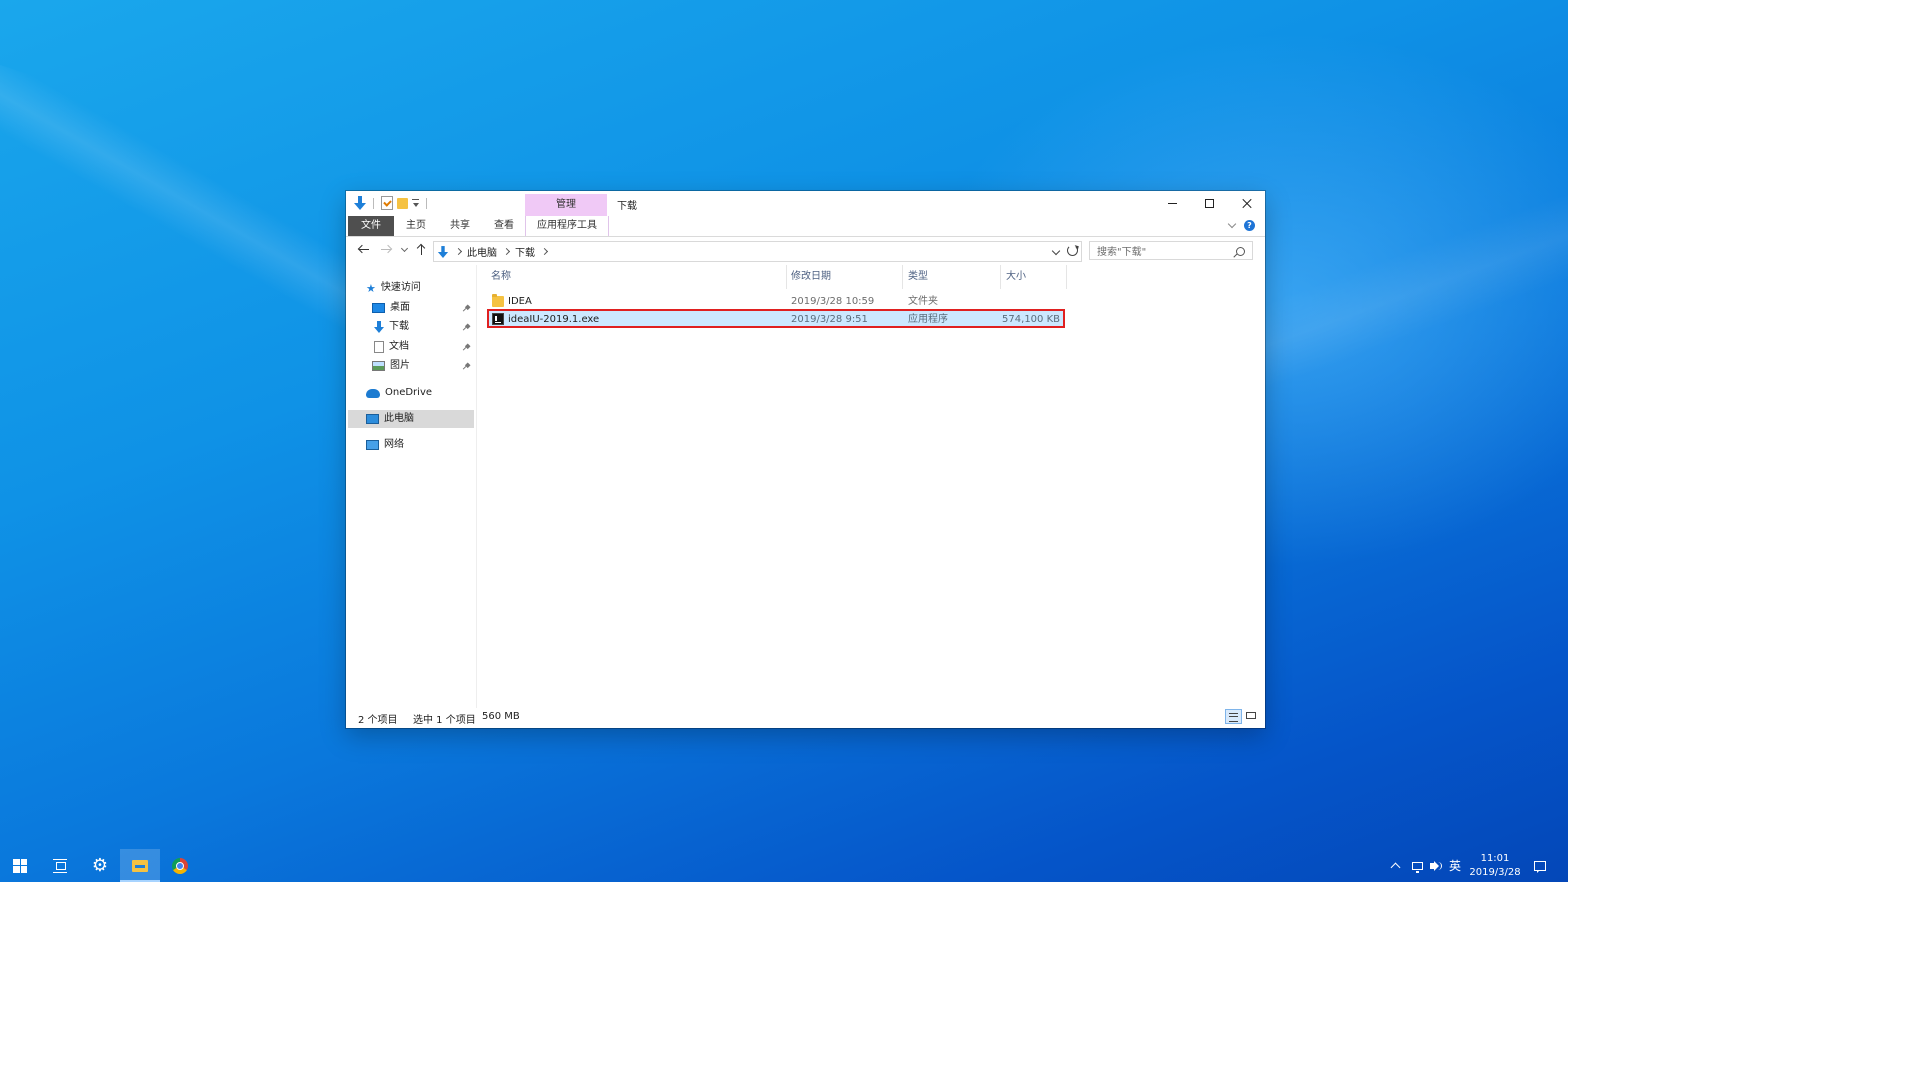 The width and height of the screenshot is (1920, 1080). I want to click on ribbon-right-controls: ?, so click(1241, 225).